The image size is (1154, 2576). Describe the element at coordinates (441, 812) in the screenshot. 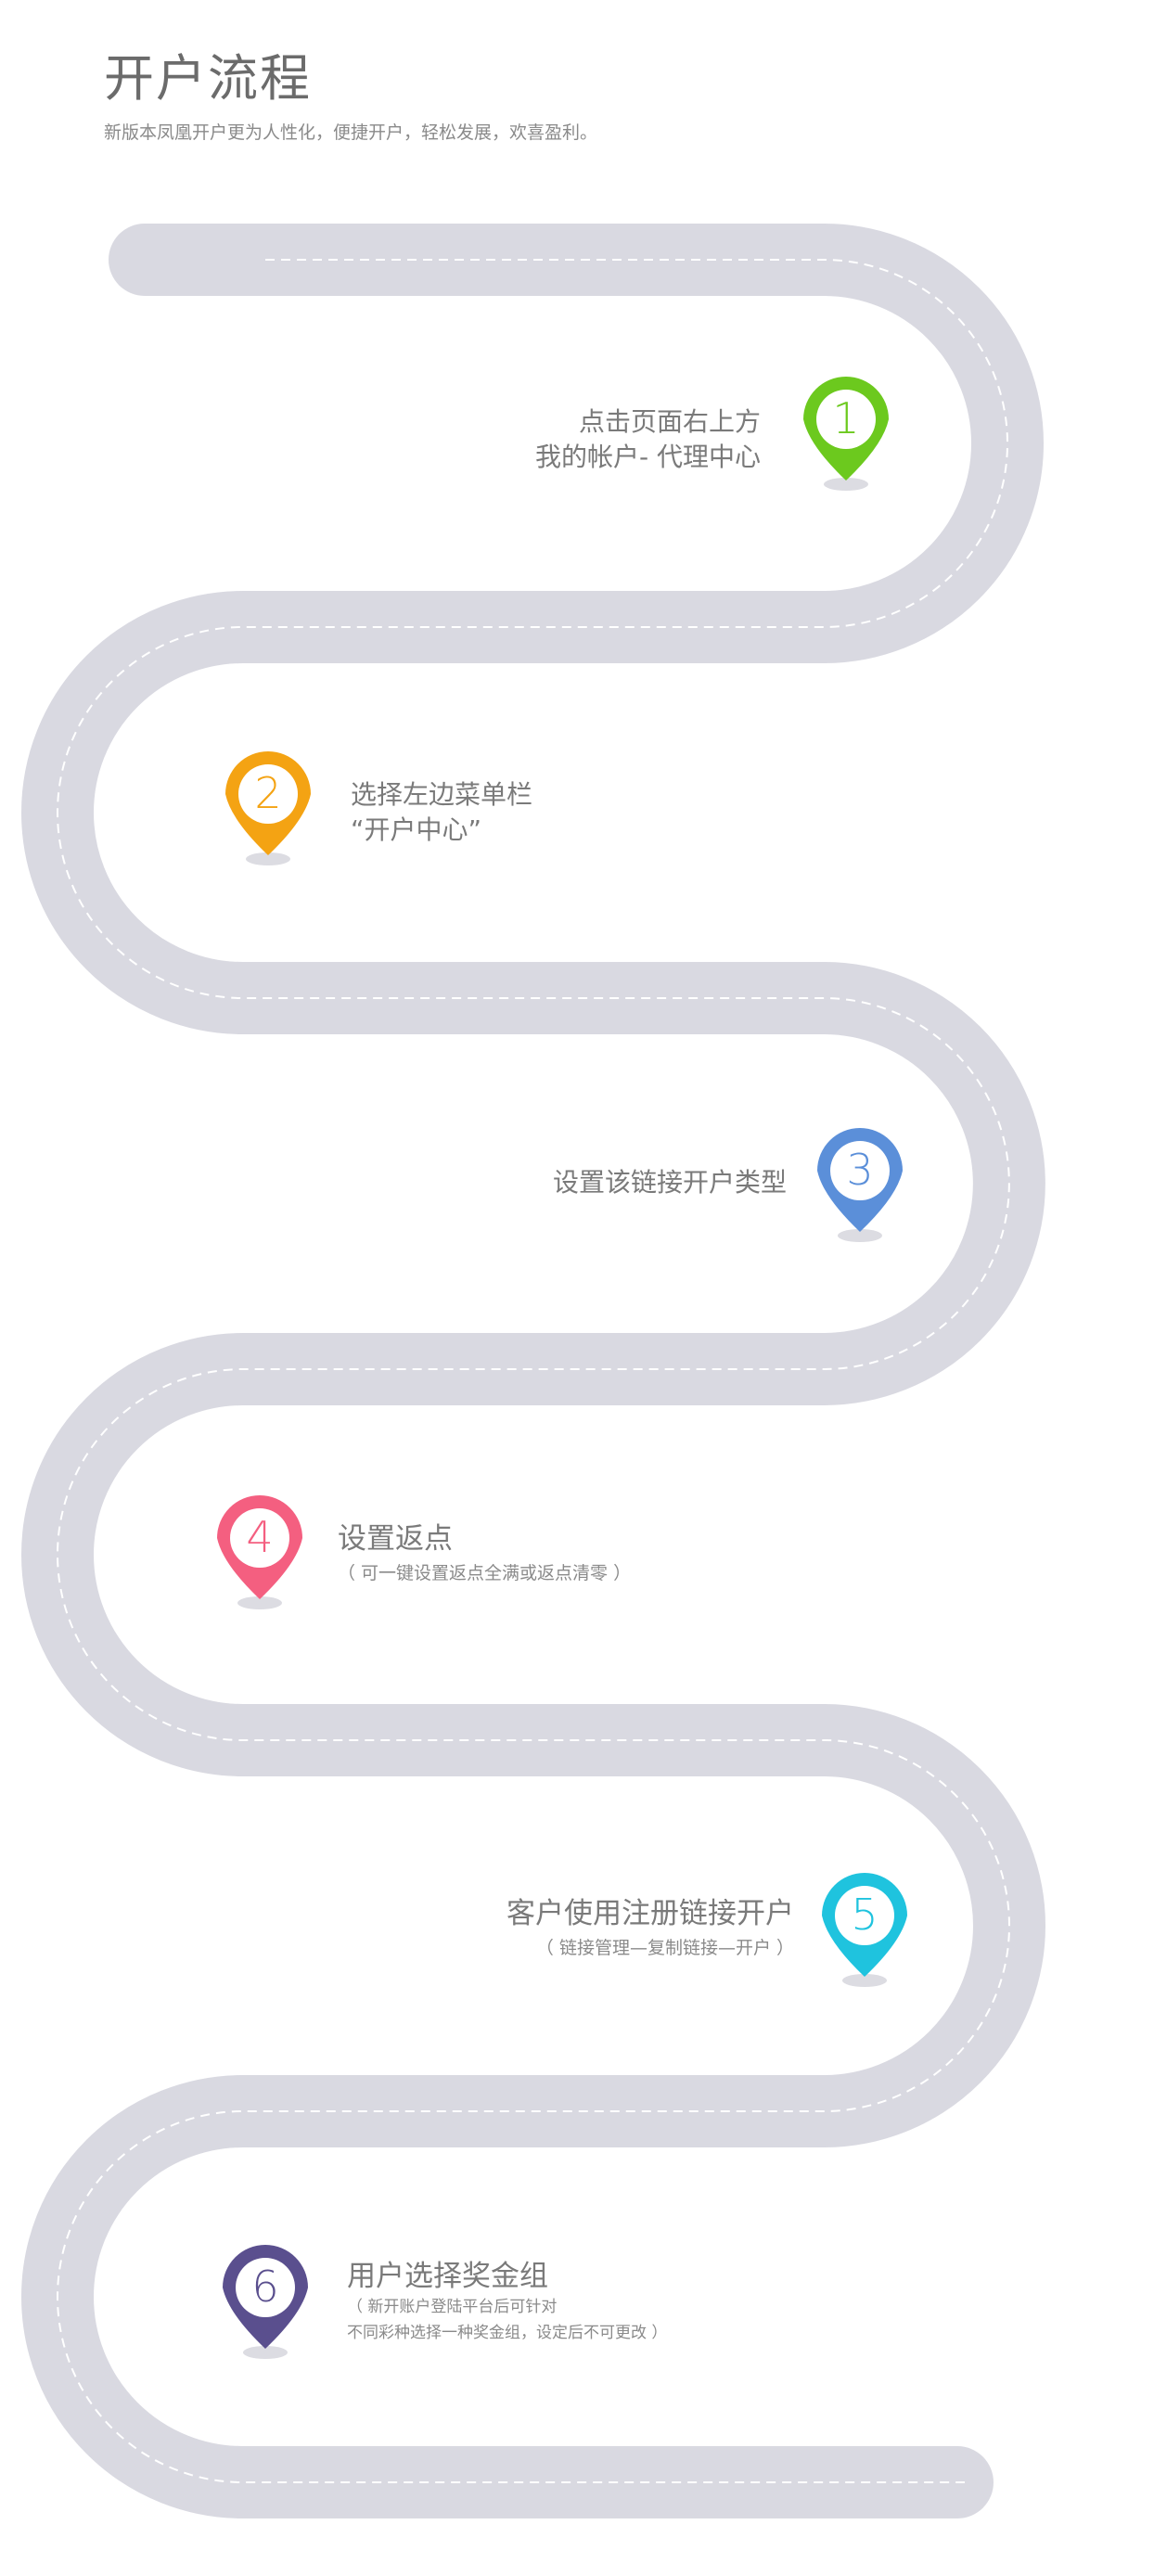

I see `step-2-text: 选择左边菜单栏 “开户中心”` at that location.